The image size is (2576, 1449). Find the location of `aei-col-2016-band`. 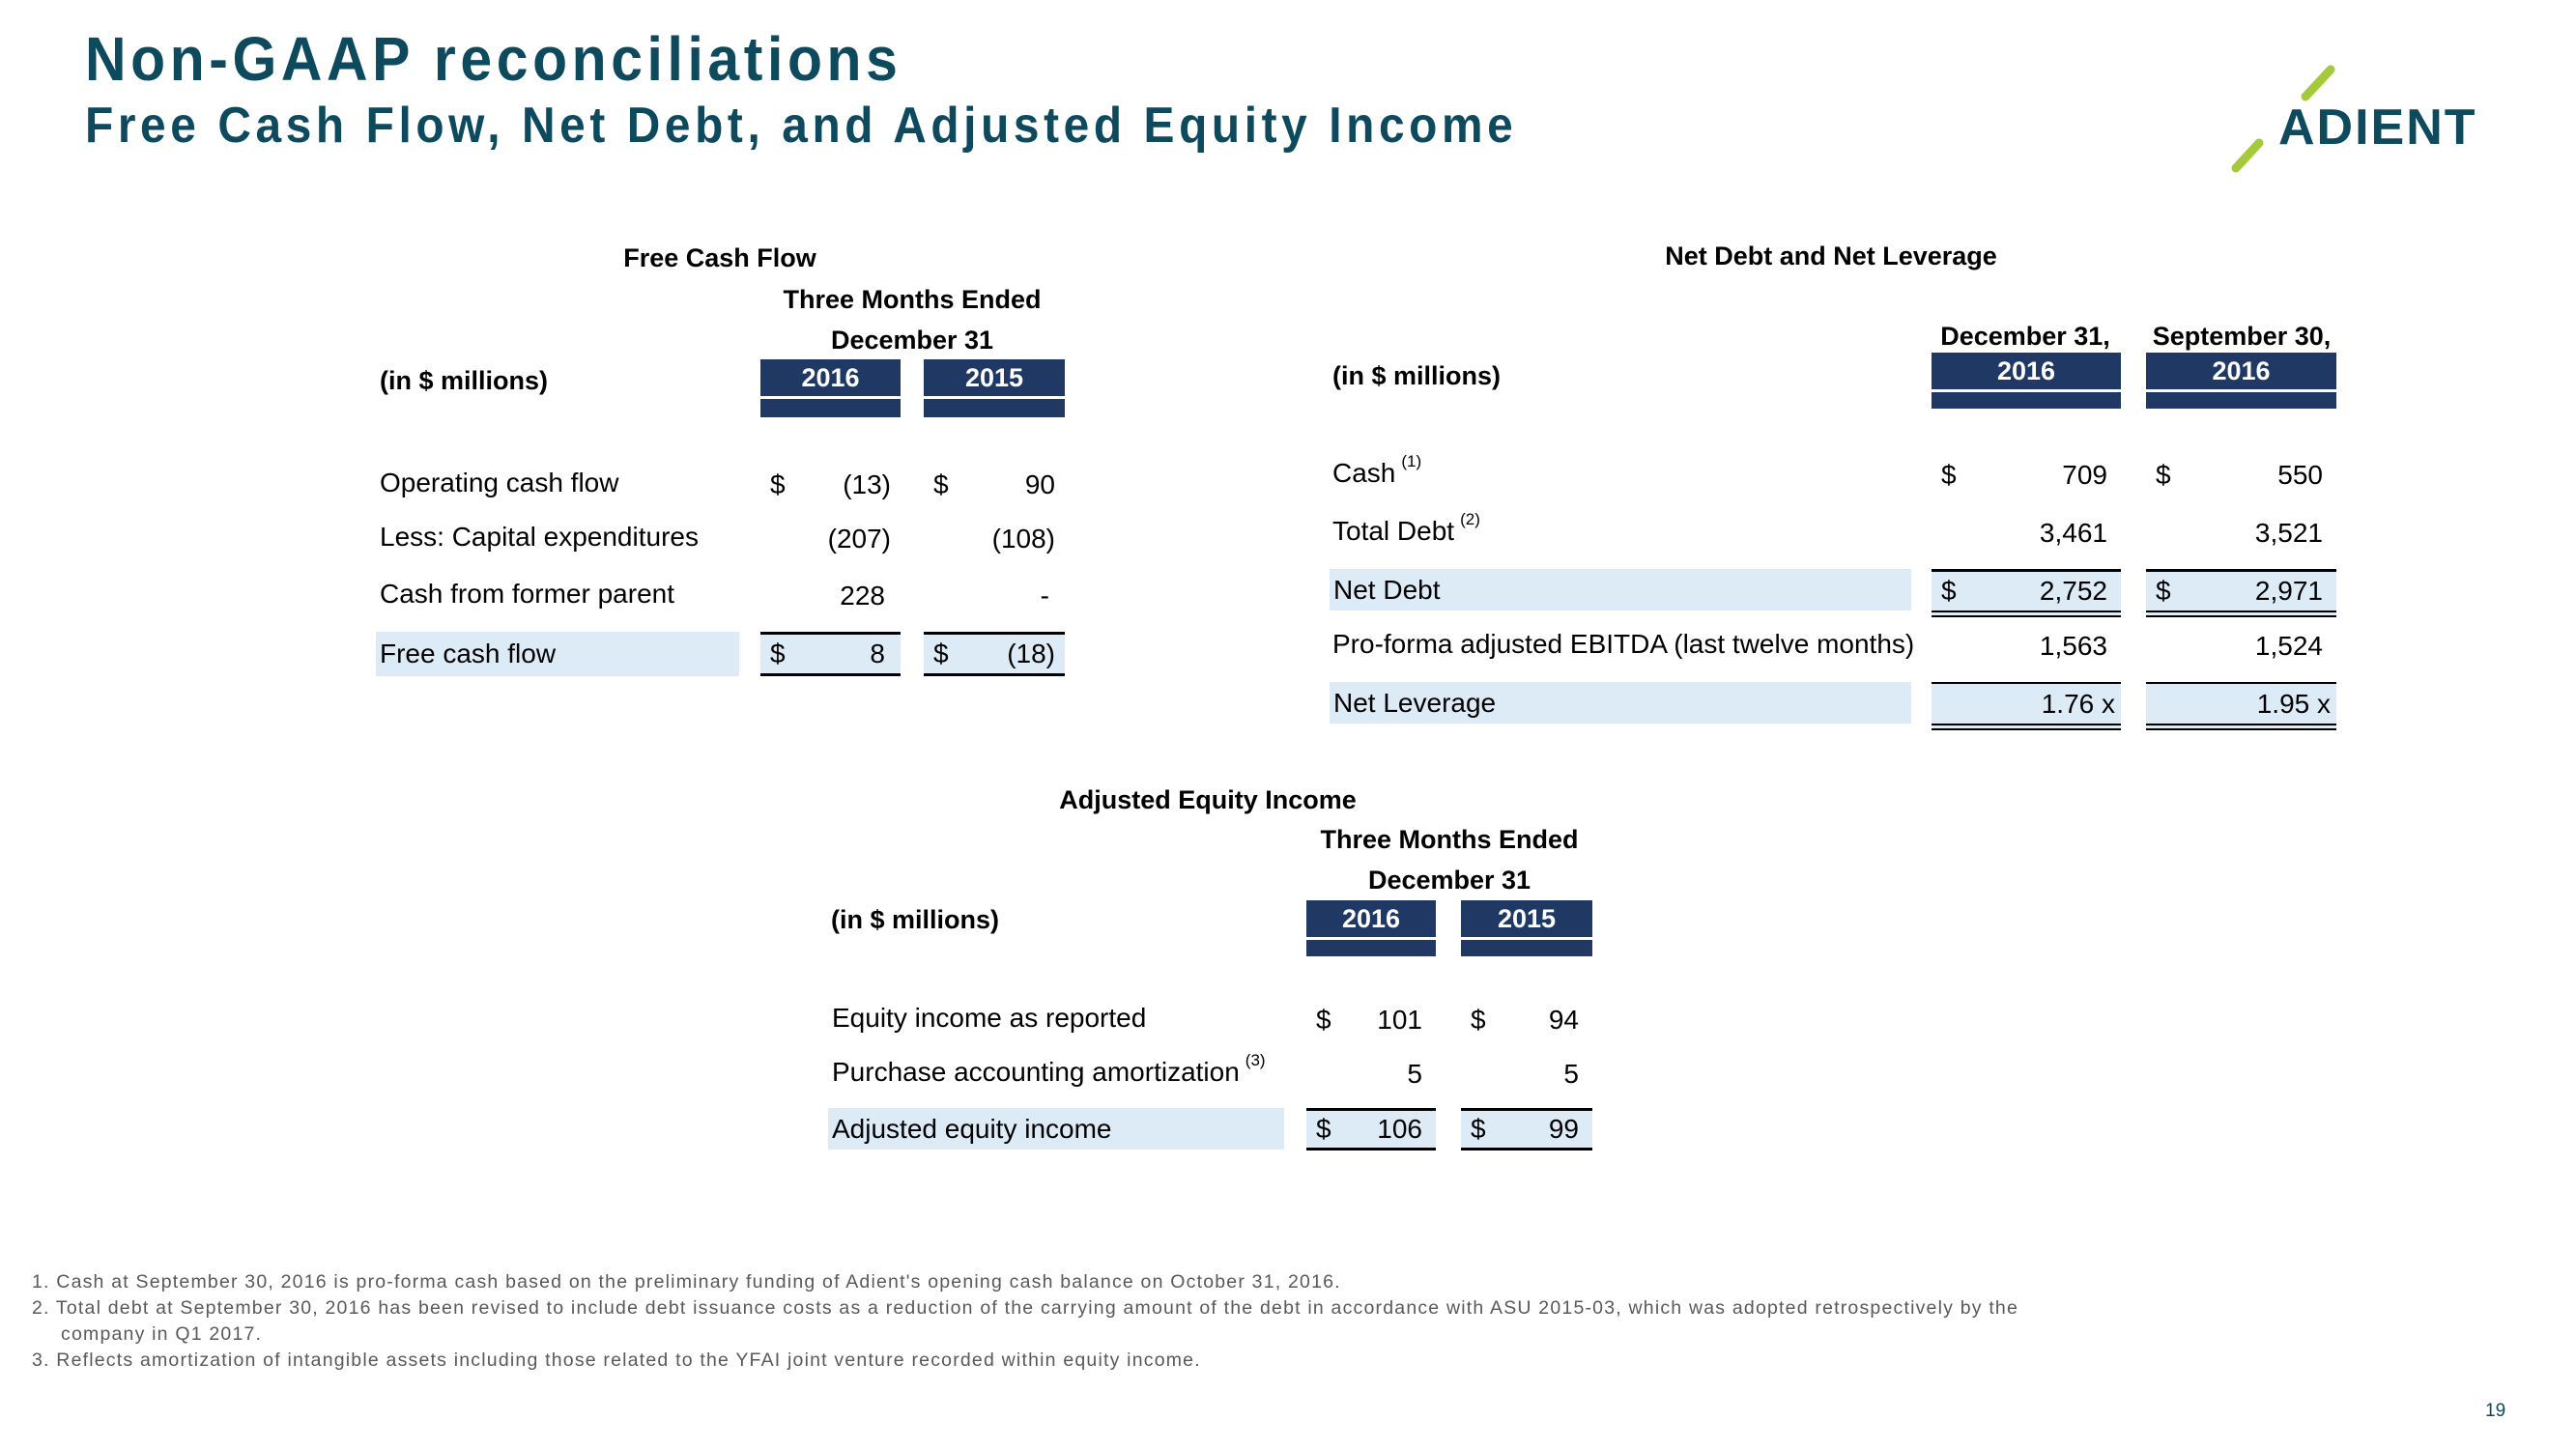

aei-col-2016-band is located at coordinates (1371, 948).